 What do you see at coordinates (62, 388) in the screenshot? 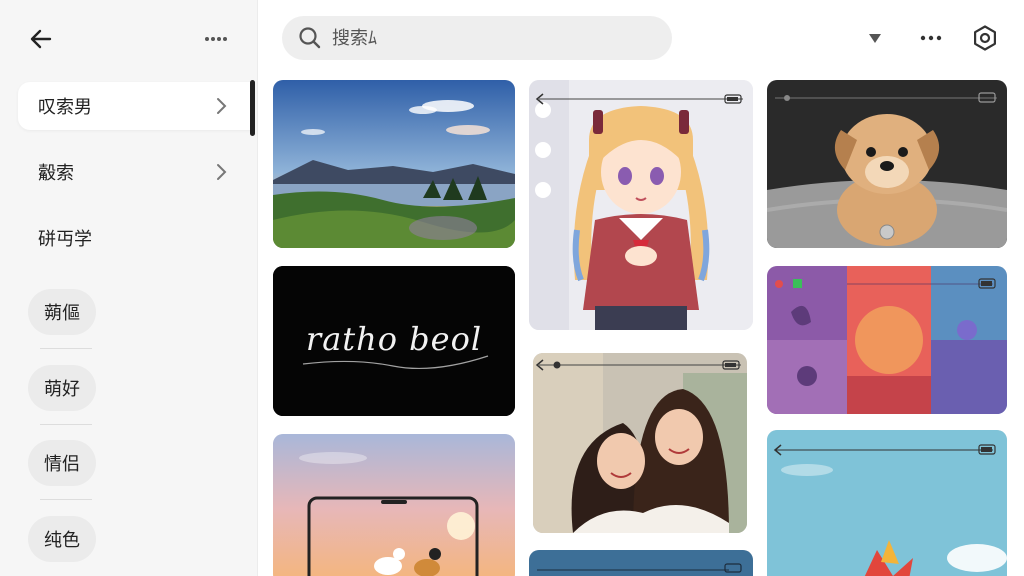
I see `tag-pill-2: 萌好` at bounding box center [62, 388].